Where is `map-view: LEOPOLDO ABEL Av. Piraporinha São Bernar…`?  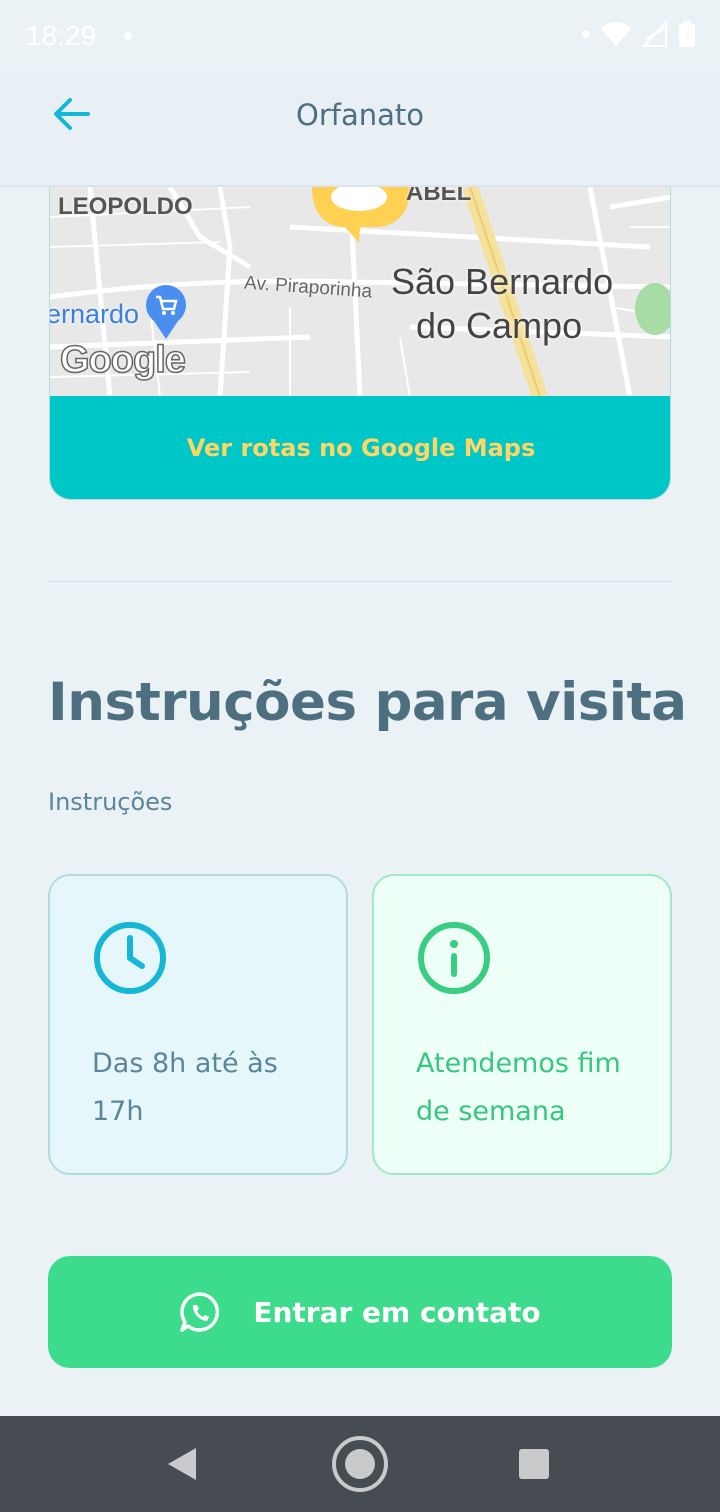
map-view: LEOPOLDO ABEL Av. Piraporinha São Bernar… is located at coordinates (359, 293).